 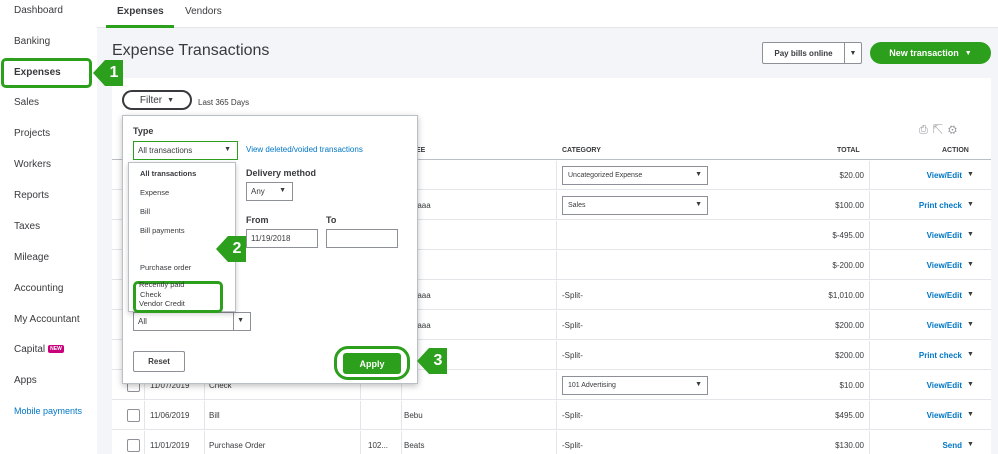 I want to click on type-select: All transactions ▼, so click(x=185, y=150).